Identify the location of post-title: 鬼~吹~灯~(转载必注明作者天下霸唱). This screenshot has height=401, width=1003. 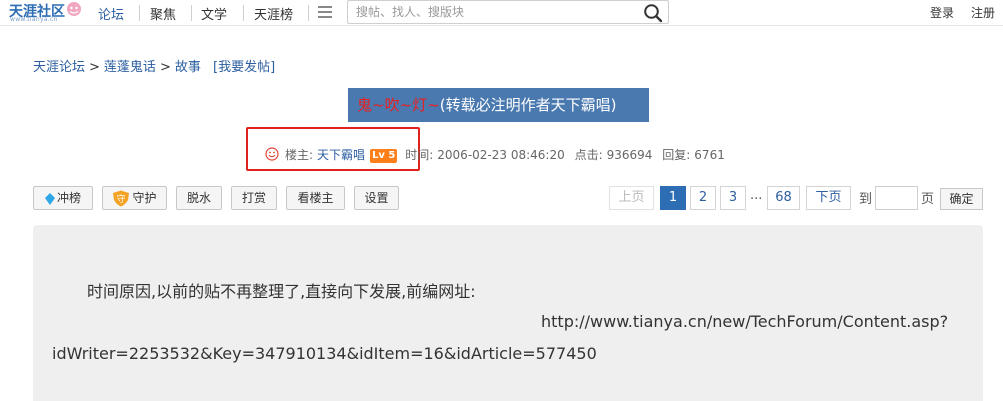
(498, 105).